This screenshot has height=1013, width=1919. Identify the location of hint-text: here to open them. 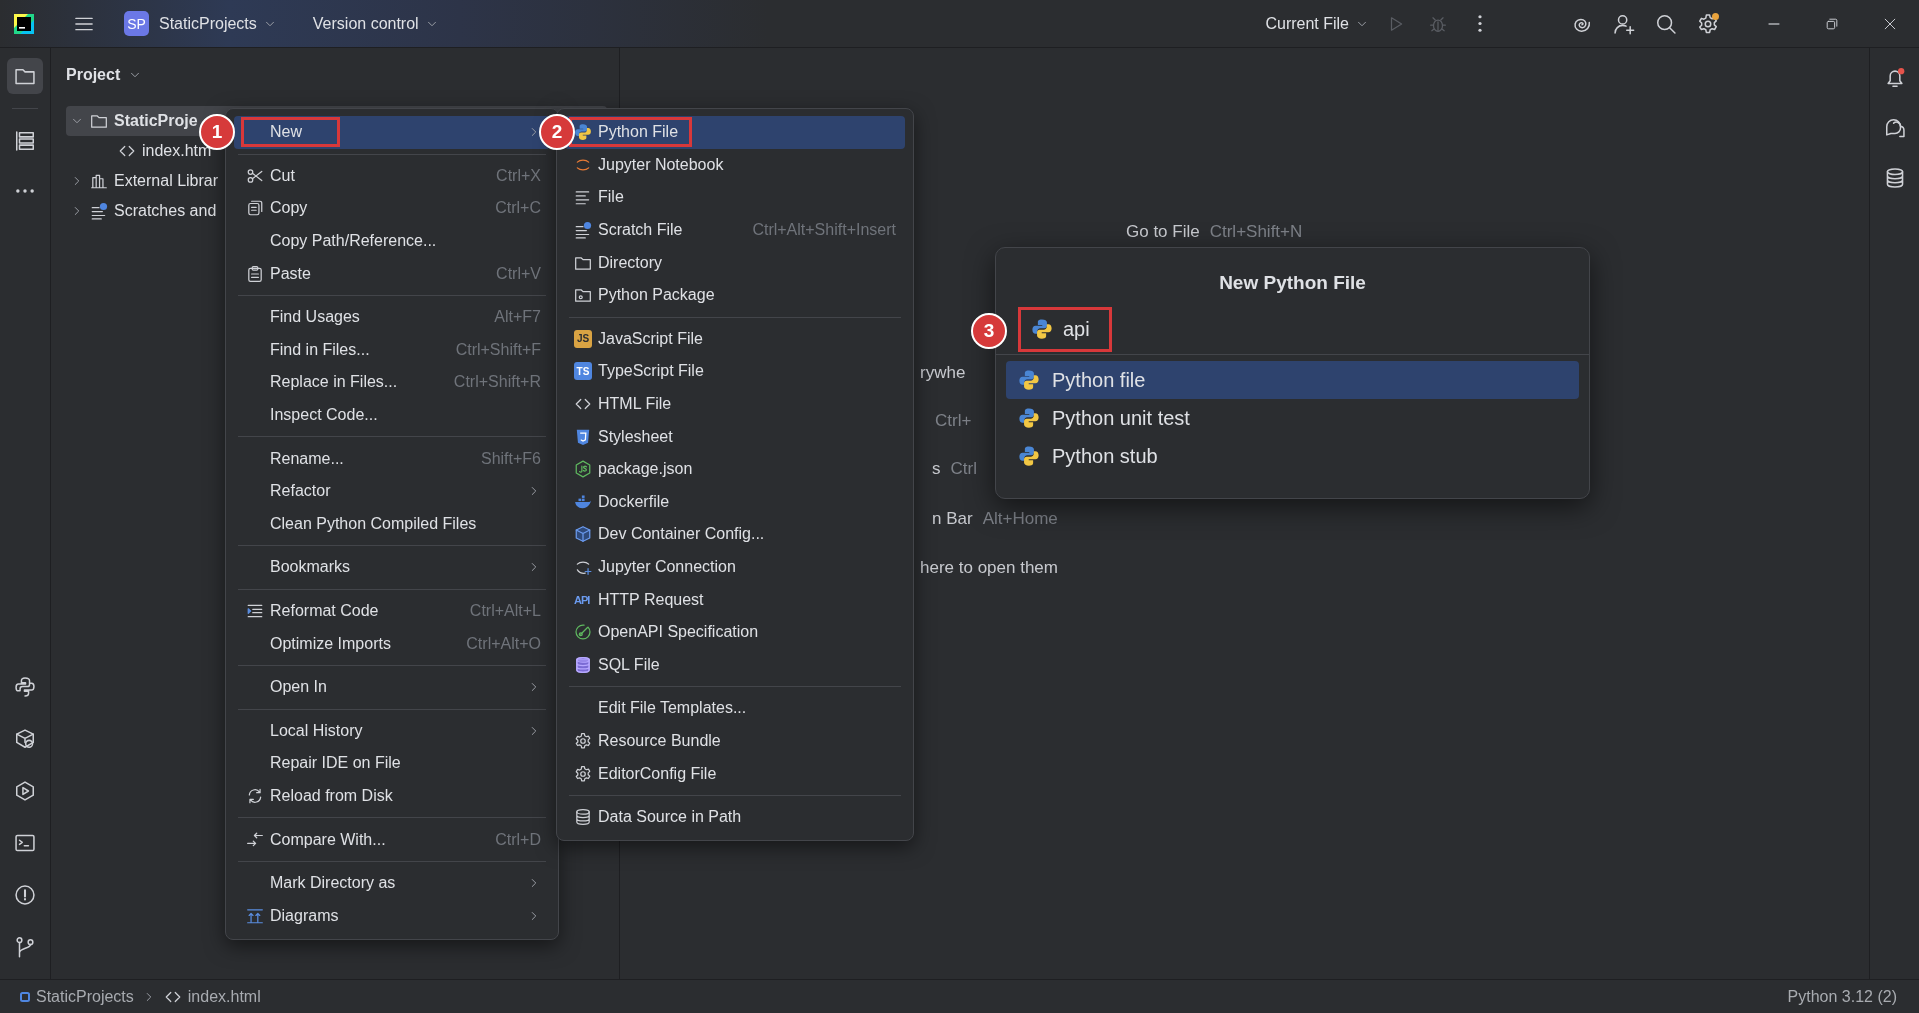
(989, 568).